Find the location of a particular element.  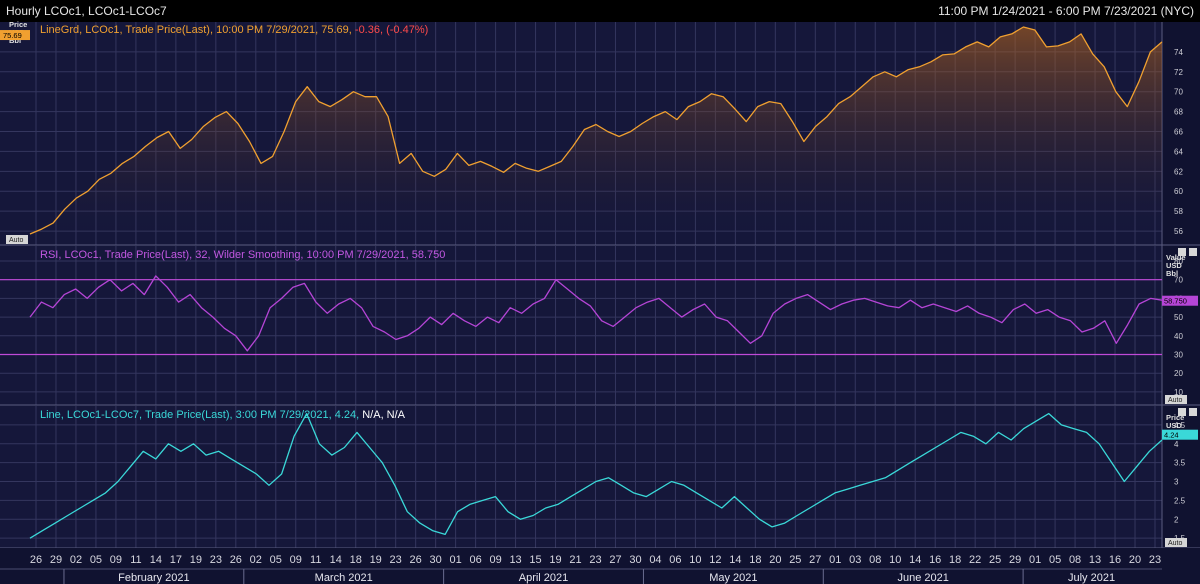

spread-ytick: 2.5 is located at coordinates (1180, 500).